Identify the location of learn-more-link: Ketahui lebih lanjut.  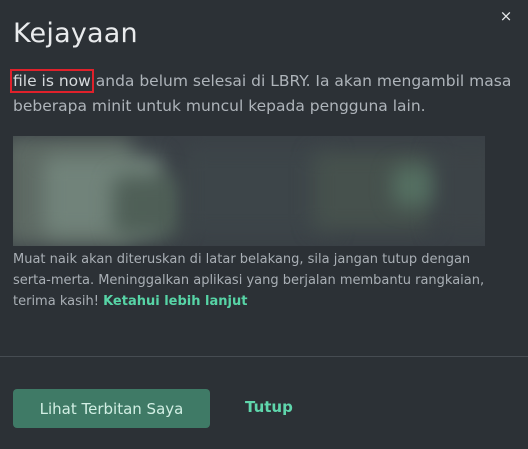
(175, 301).